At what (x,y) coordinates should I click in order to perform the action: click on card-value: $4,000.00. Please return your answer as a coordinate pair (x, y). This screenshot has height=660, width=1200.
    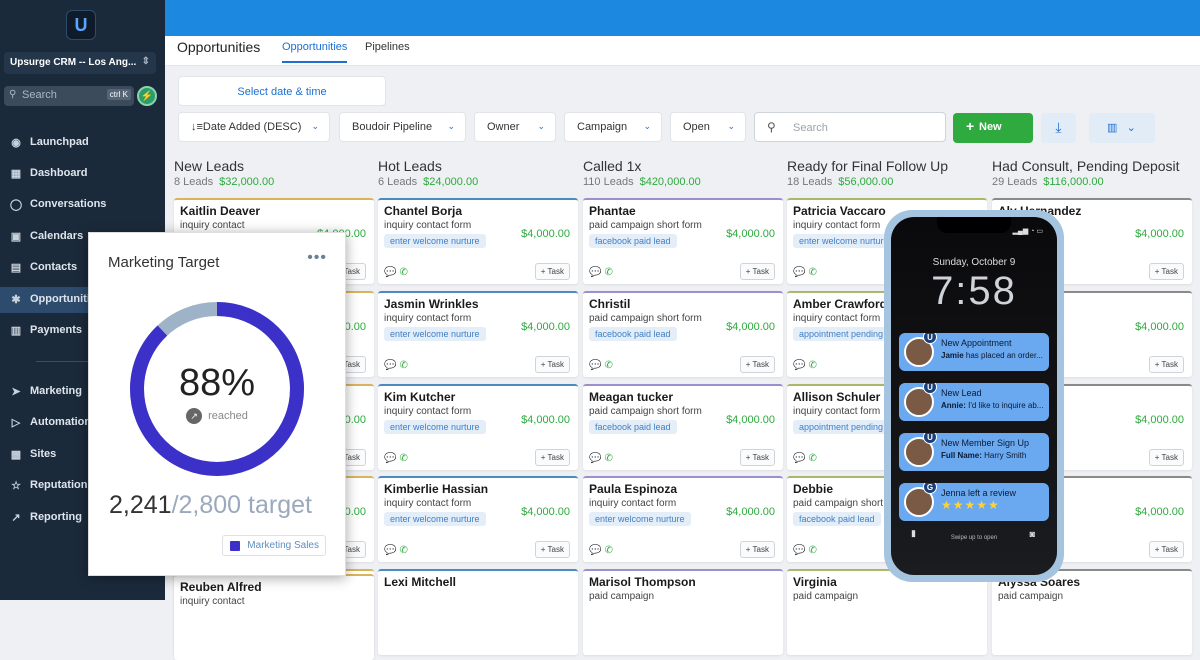
    Looking at the image, I should click on (1159, 234).